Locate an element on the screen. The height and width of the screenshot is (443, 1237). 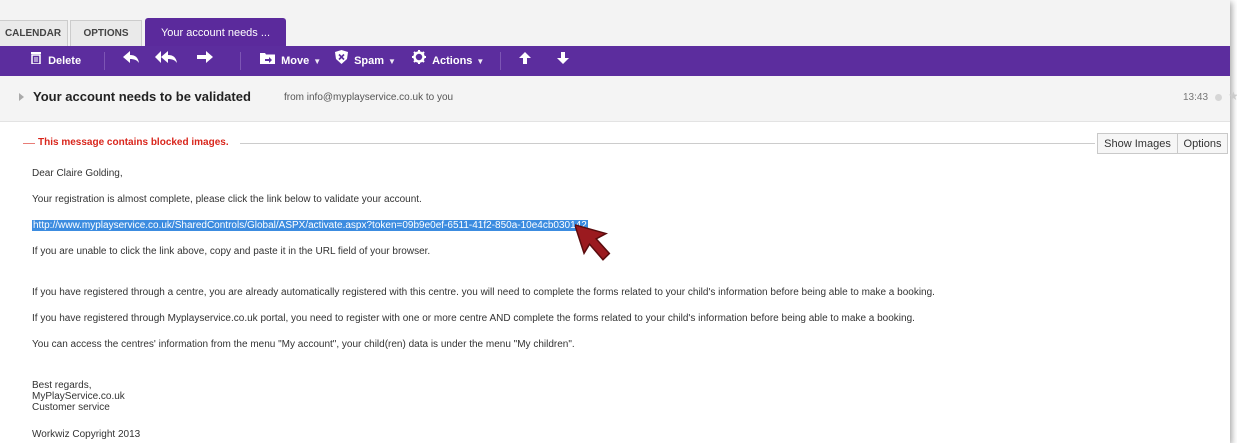
gear-icon is located at coordinates (419, 61).